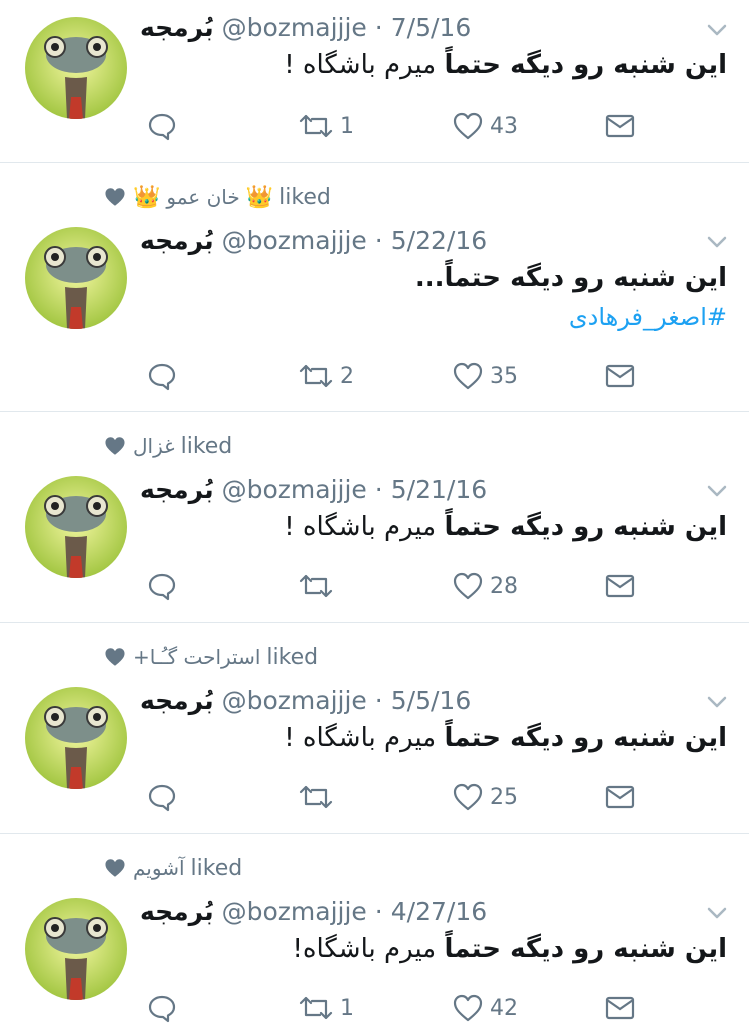  Describe the element at coordinates (196, 657) in the screenshot. I see `liked-by-name: استراحت گـُـا+` at that location.